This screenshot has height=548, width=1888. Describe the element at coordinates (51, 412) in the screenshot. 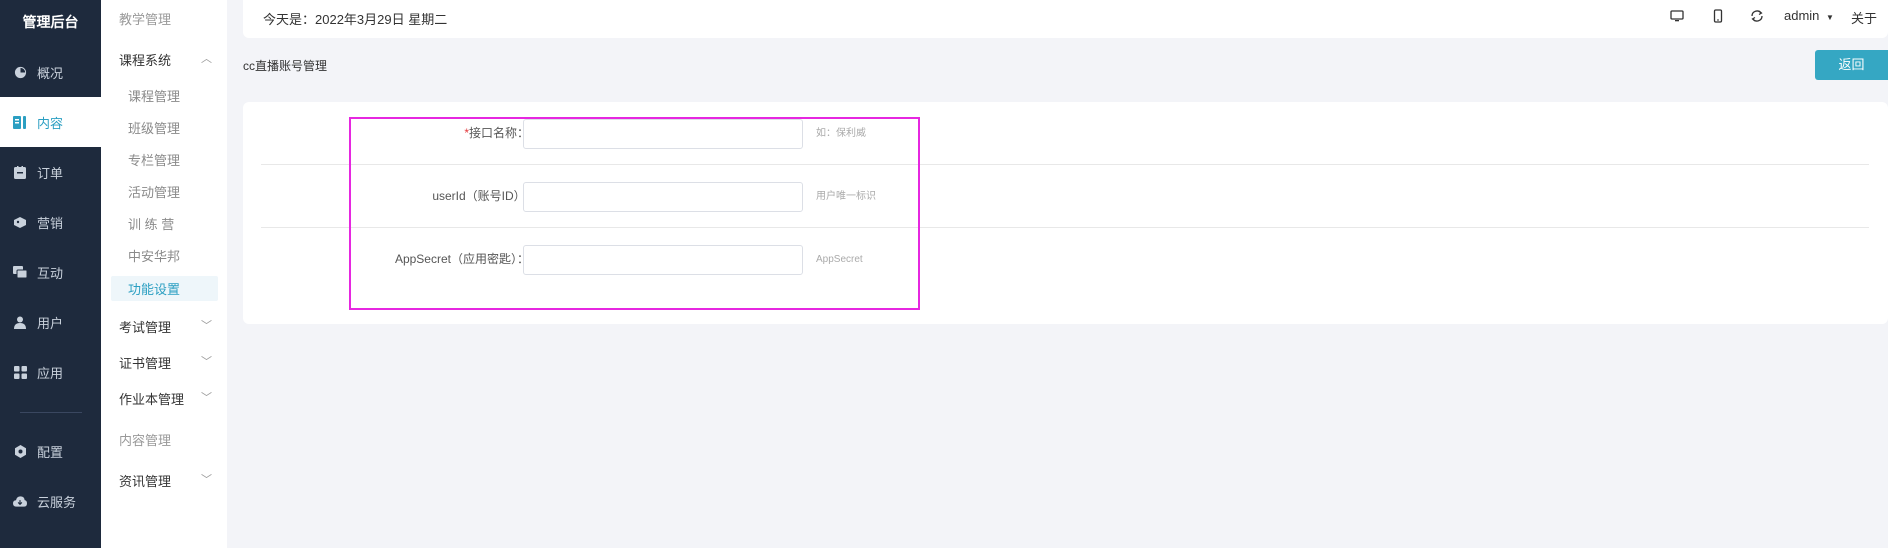

I see `sidebar-divider` at that location.